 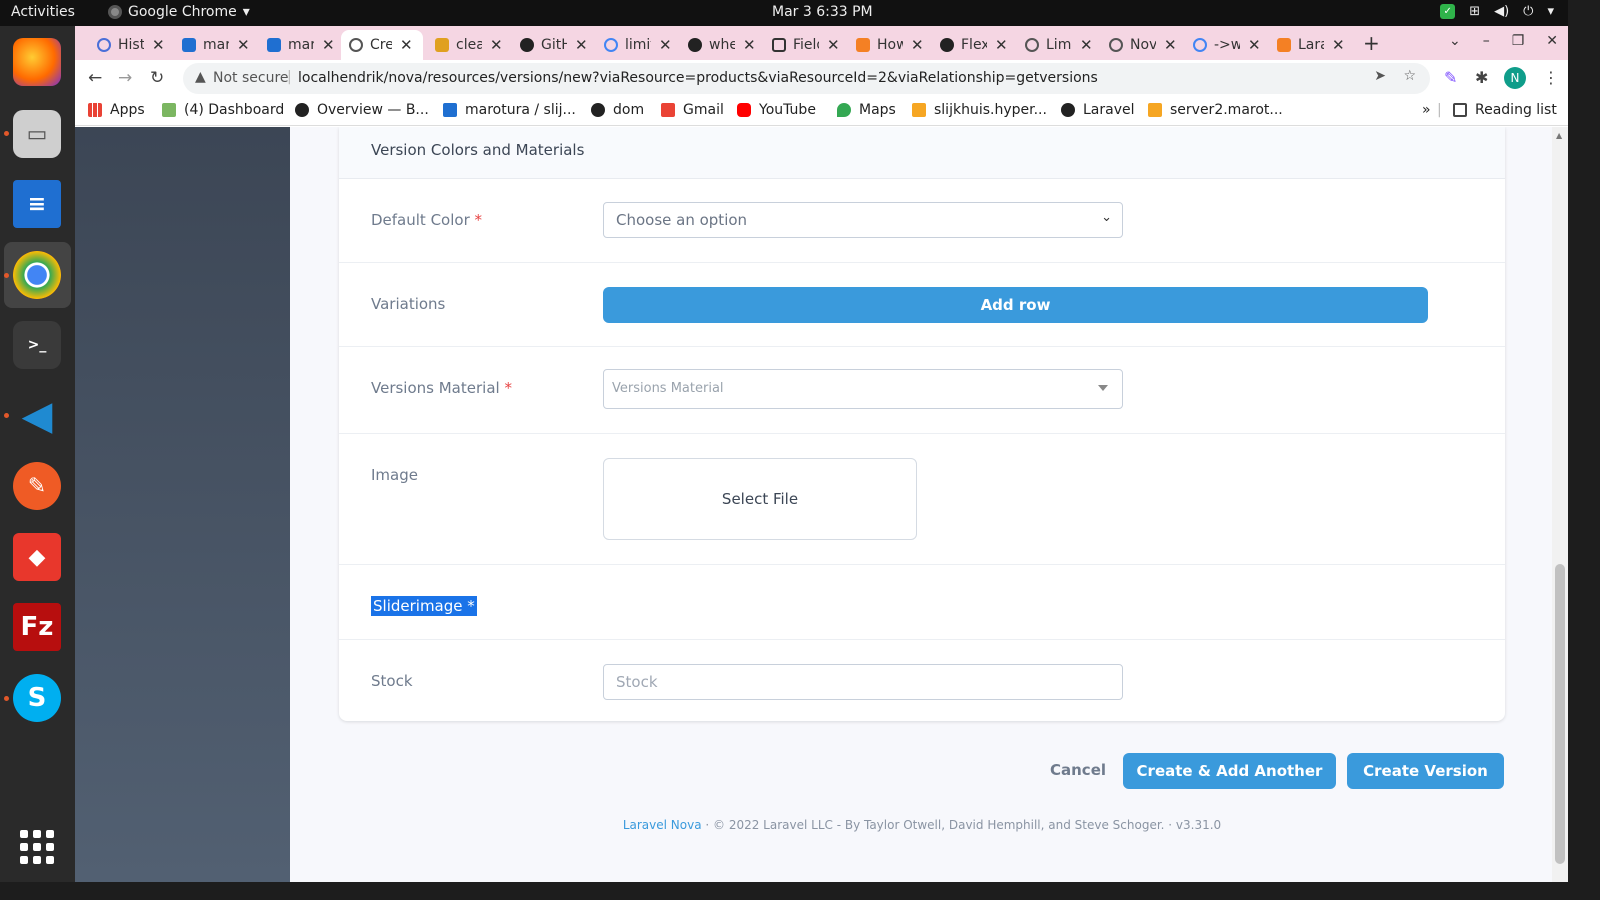 I want to click on cancel-button: Cancel, so click(x=1078, y=770).